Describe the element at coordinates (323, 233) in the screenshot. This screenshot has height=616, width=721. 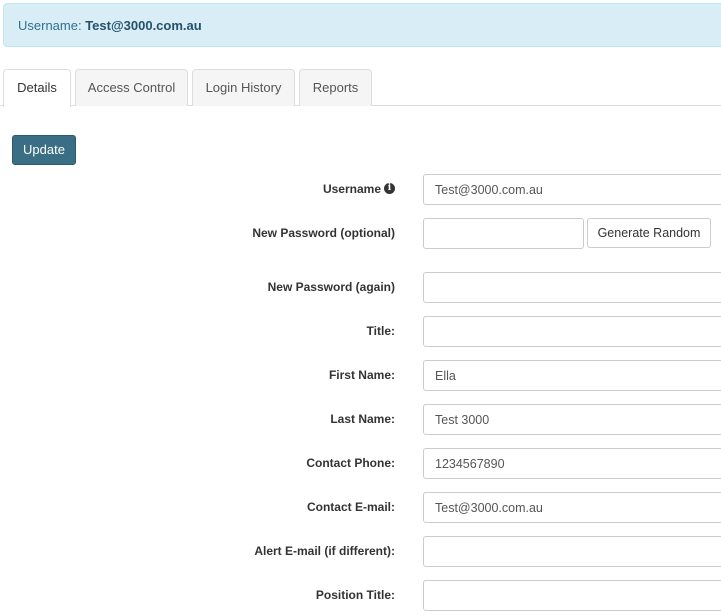
I see `new-password-label: New Password (optional)` at that location.